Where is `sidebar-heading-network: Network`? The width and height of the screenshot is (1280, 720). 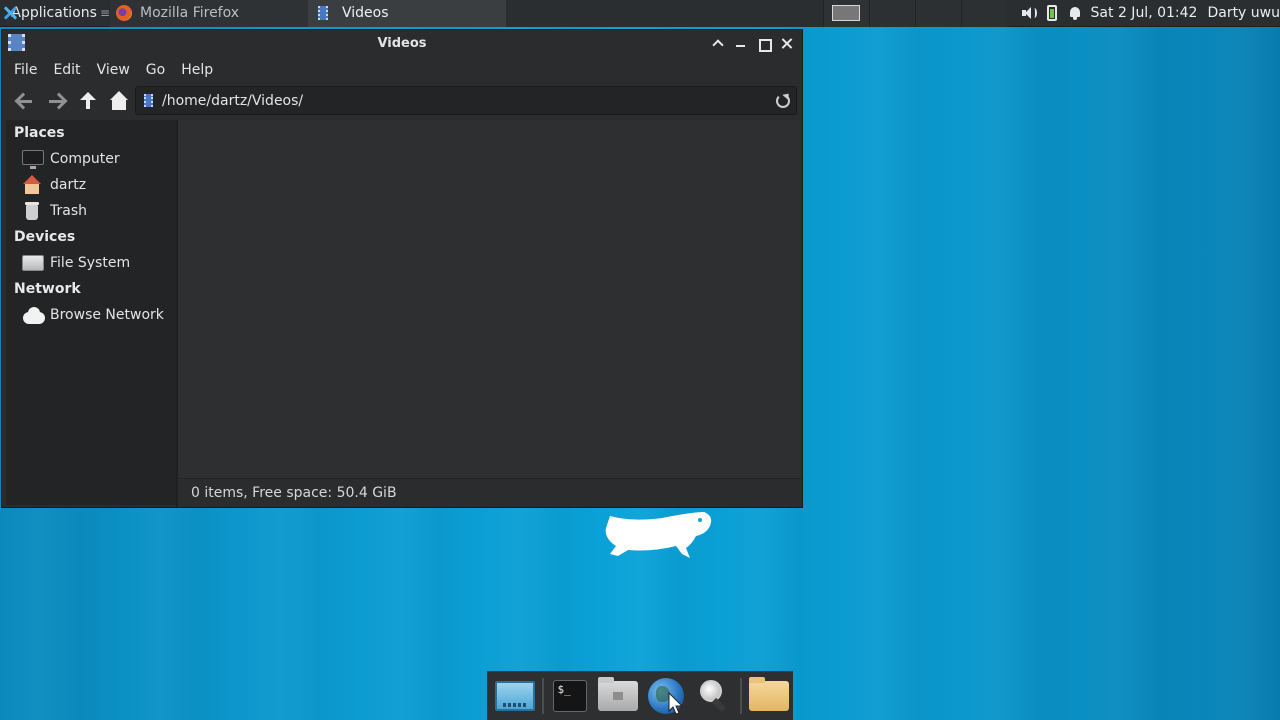
sidebar-heading-network: Network is located at coordinates (47, 289).